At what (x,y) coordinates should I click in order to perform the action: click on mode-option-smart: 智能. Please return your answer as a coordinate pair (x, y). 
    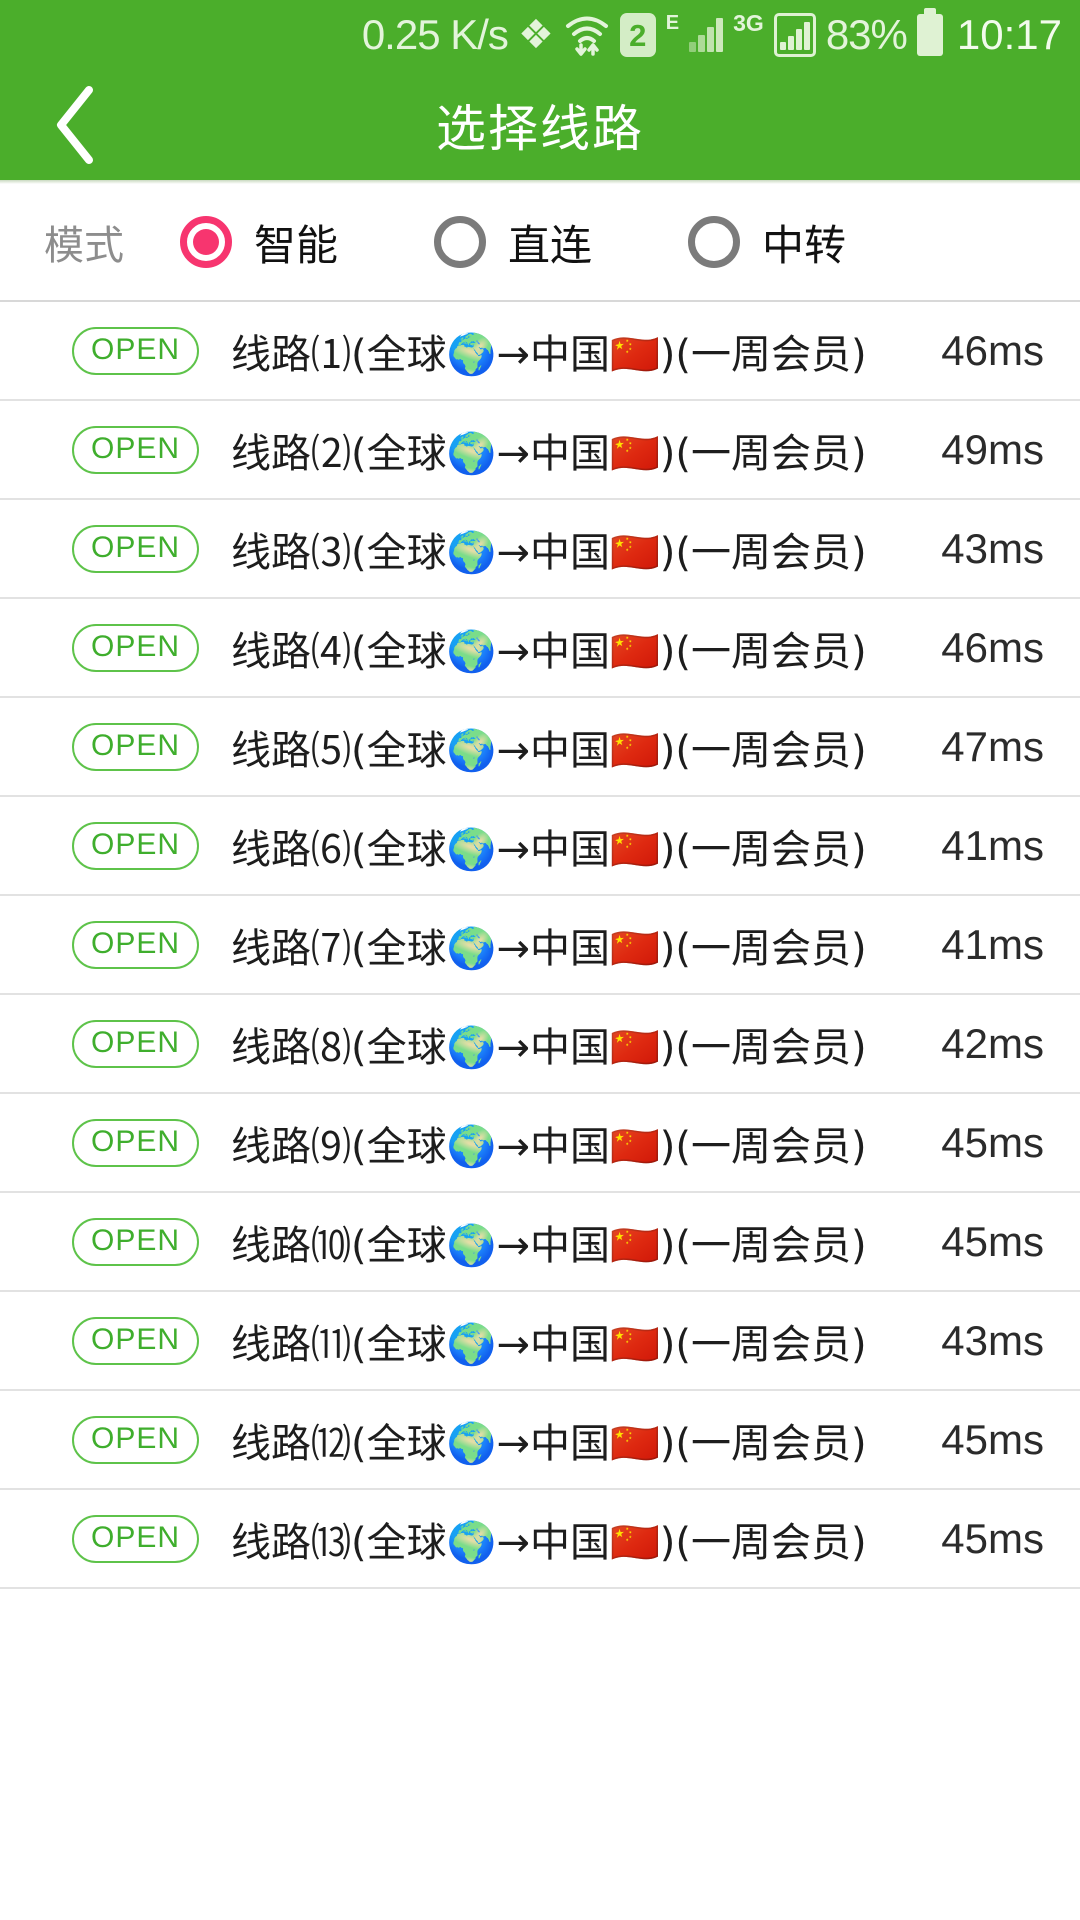
    Looking at the image, I should click on (259, 242).